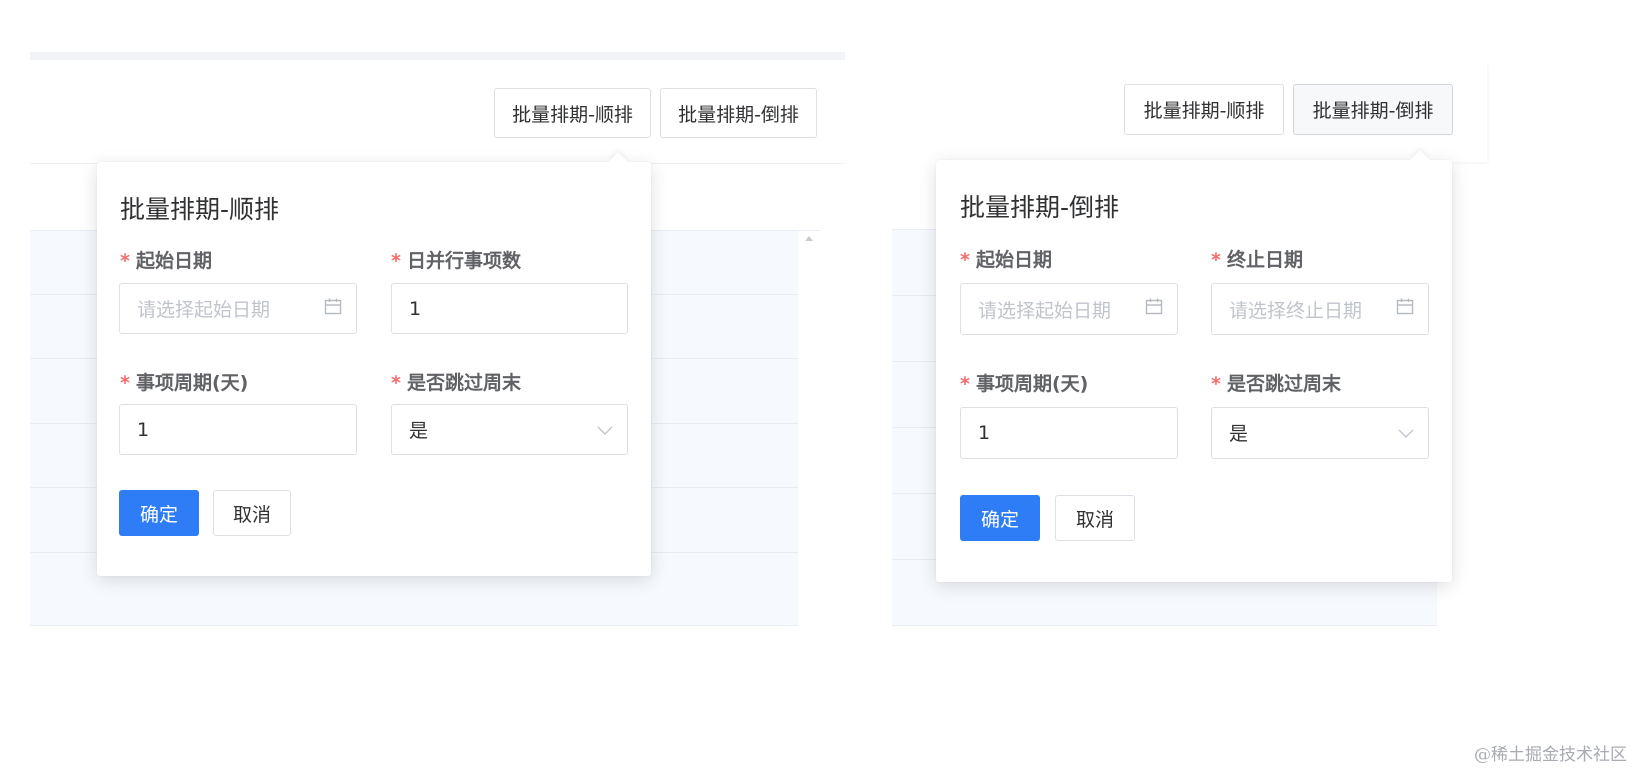  I want to click on daily-items-input: 1, so click(509, 308).